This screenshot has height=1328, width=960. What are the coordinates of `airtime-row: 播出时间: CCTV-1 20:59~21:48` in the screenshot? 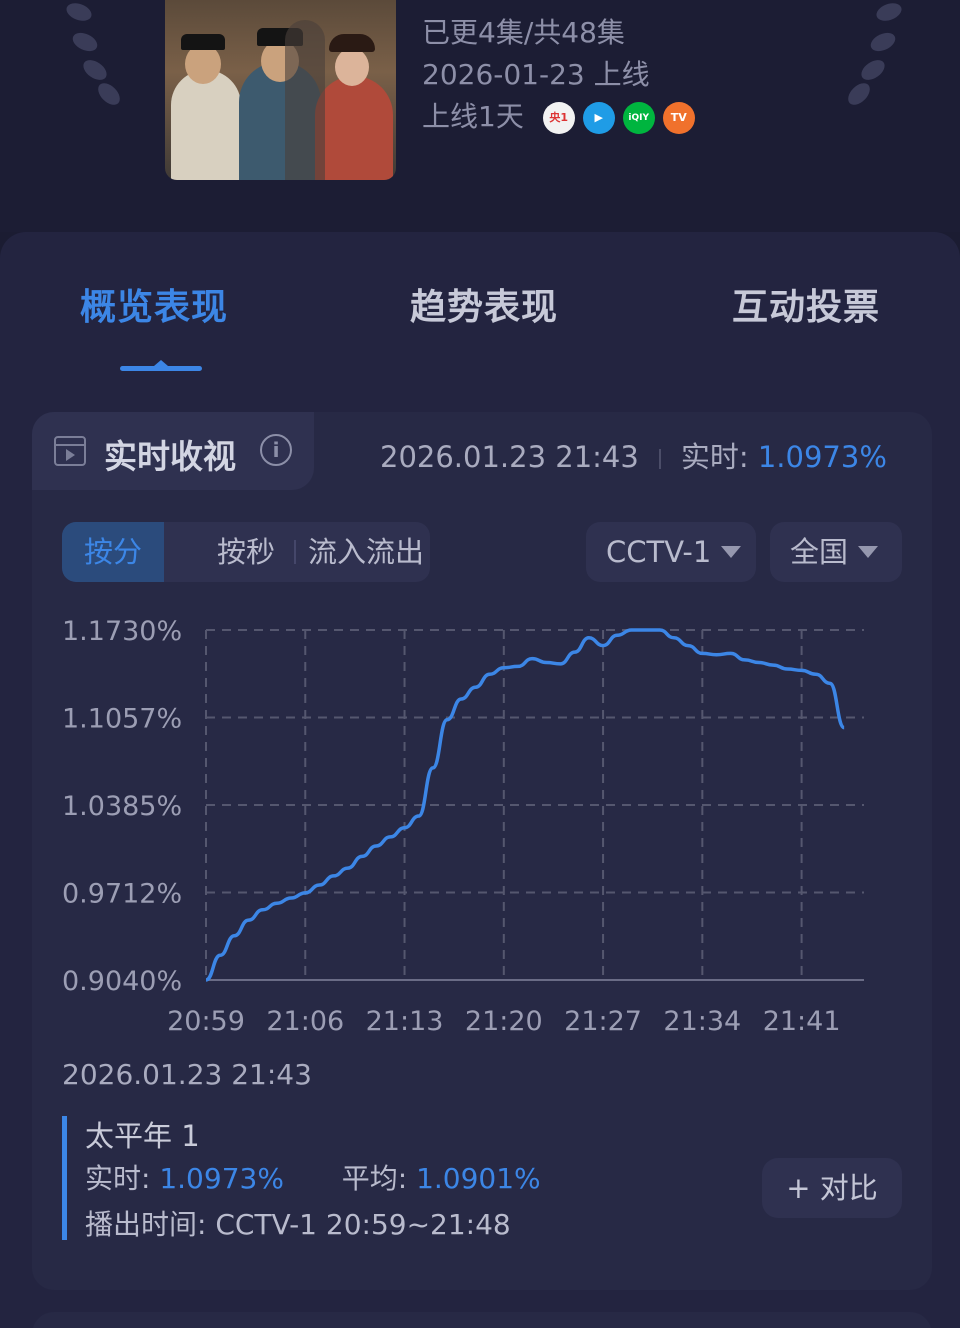 It's located at (333, 1225).